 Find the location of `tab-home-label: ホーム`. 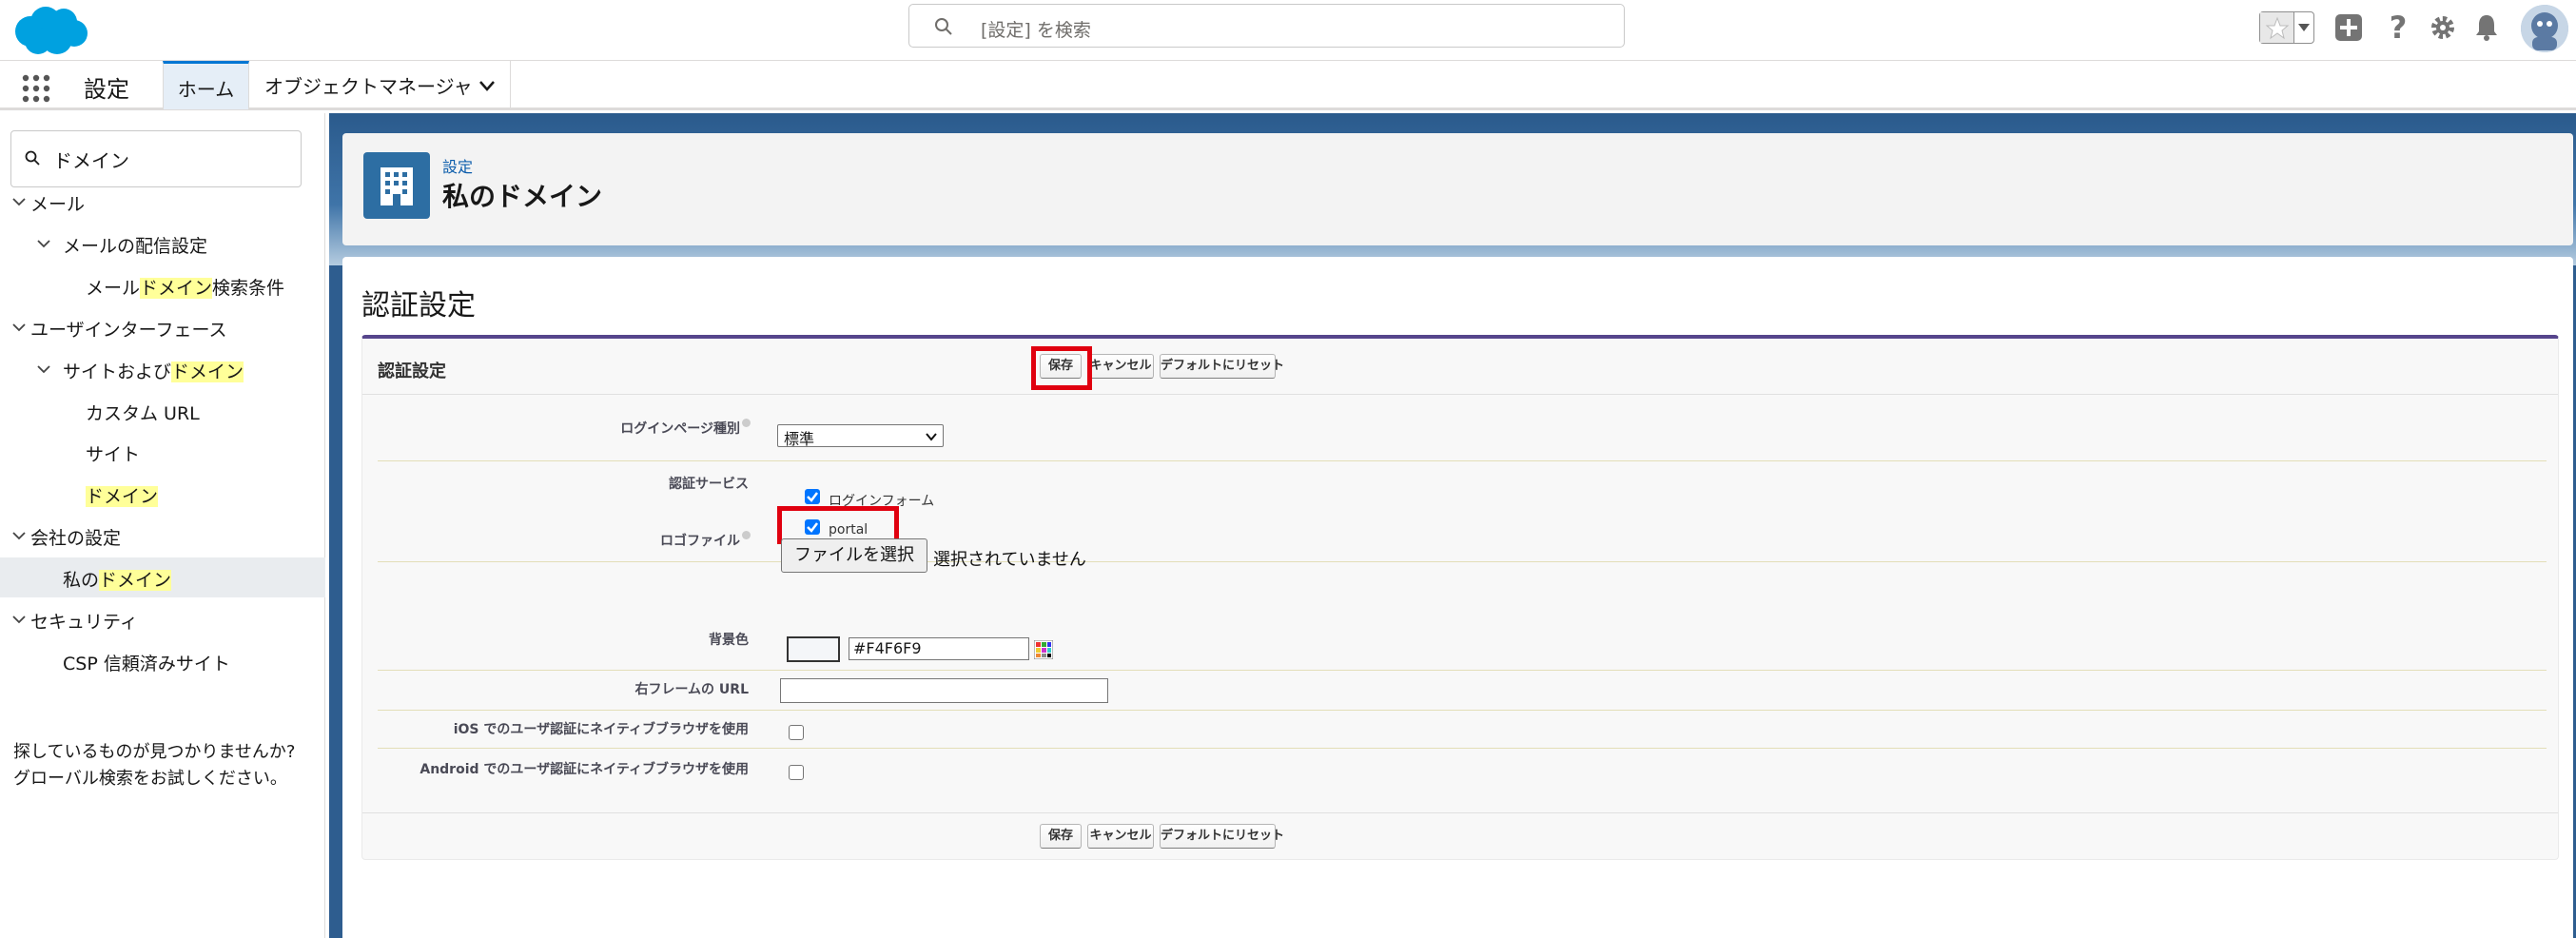

tab-home-label: ホーム is located at coordinates (206, 89).